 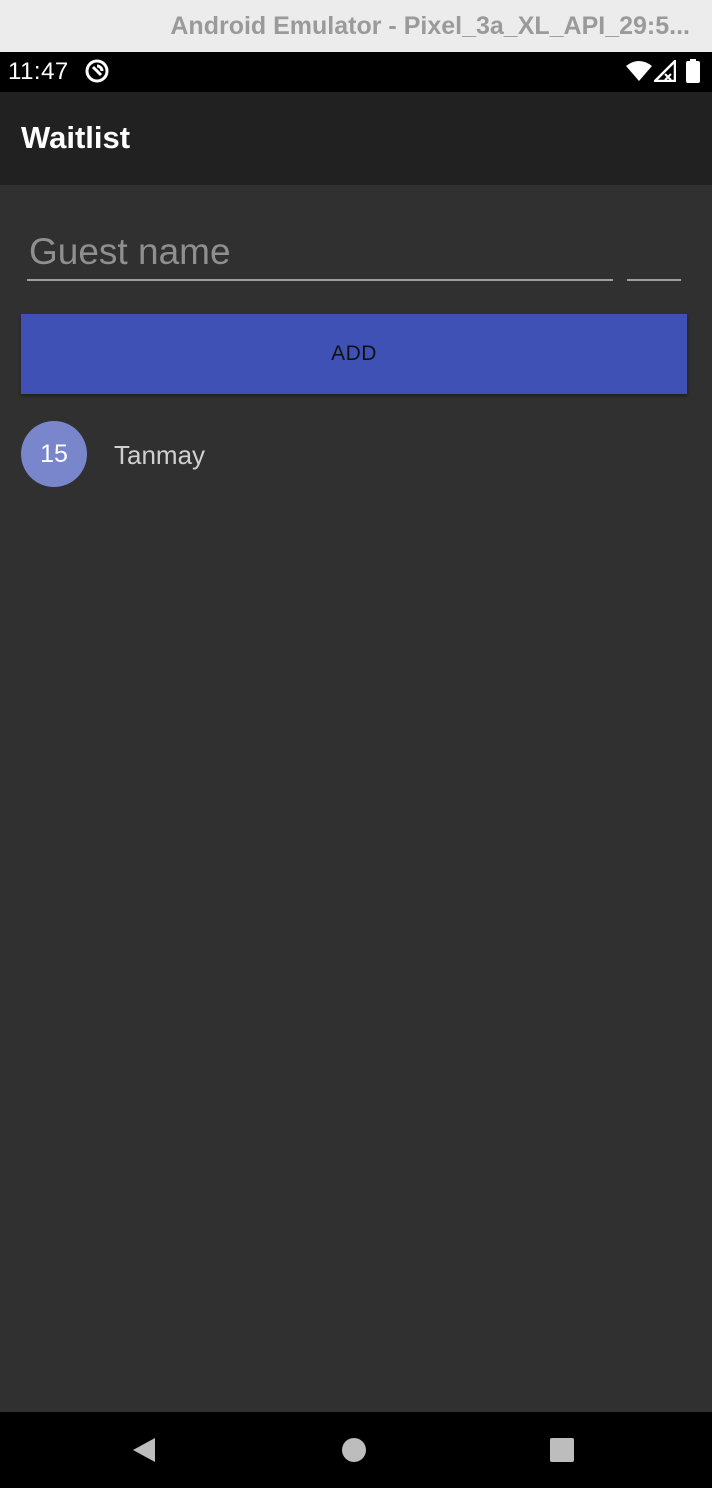 I want to click on add-button: ADD, so click(x=354, y=354).